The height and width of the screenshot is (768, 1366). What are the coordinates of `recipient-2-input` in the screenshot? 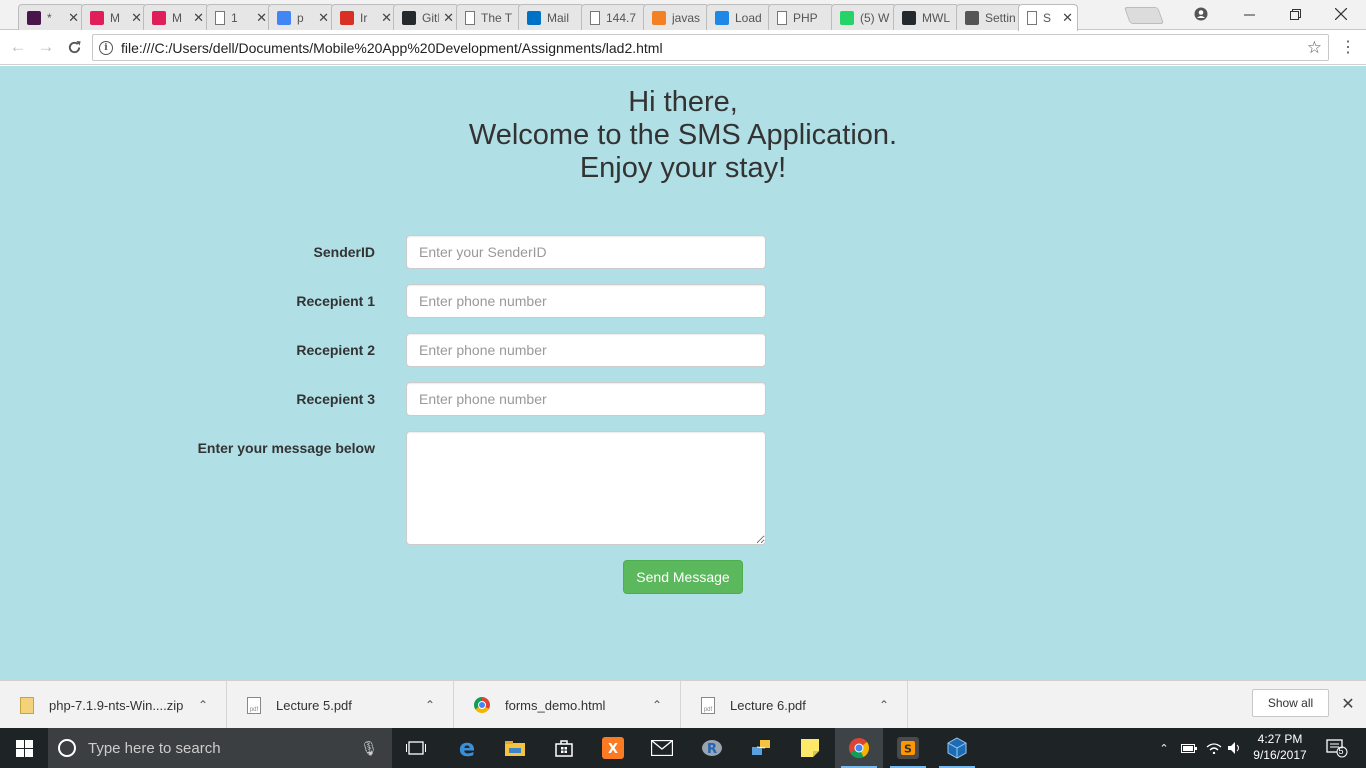 It's located at (586, 350).